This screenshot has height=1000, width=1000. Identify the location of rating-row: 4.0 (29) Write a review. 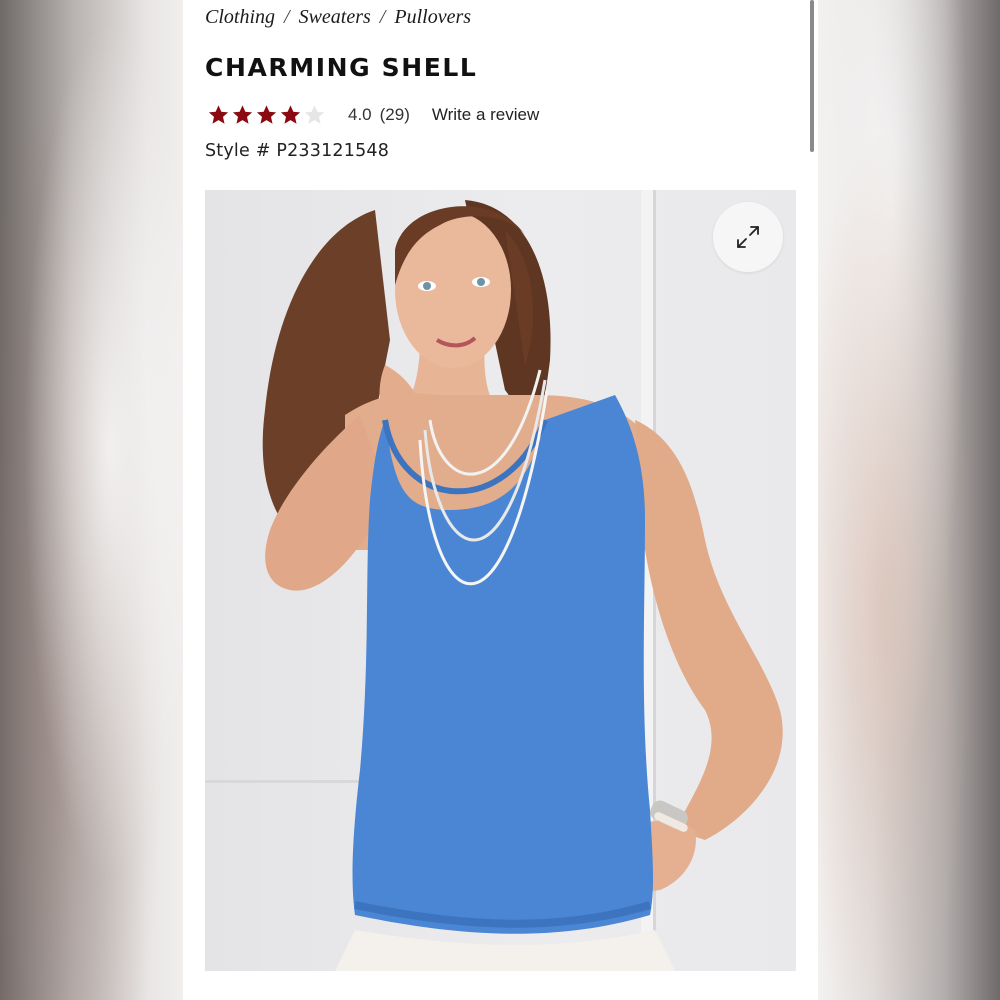
(373, 115).